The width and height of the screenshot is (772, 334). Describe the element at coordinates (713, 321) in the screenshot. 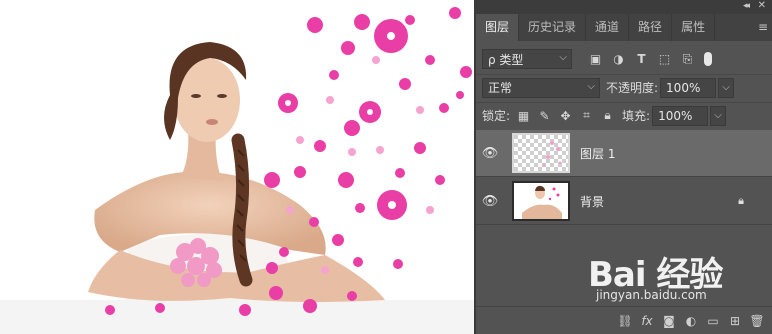

I see `folder-icon: ▭` at that location.